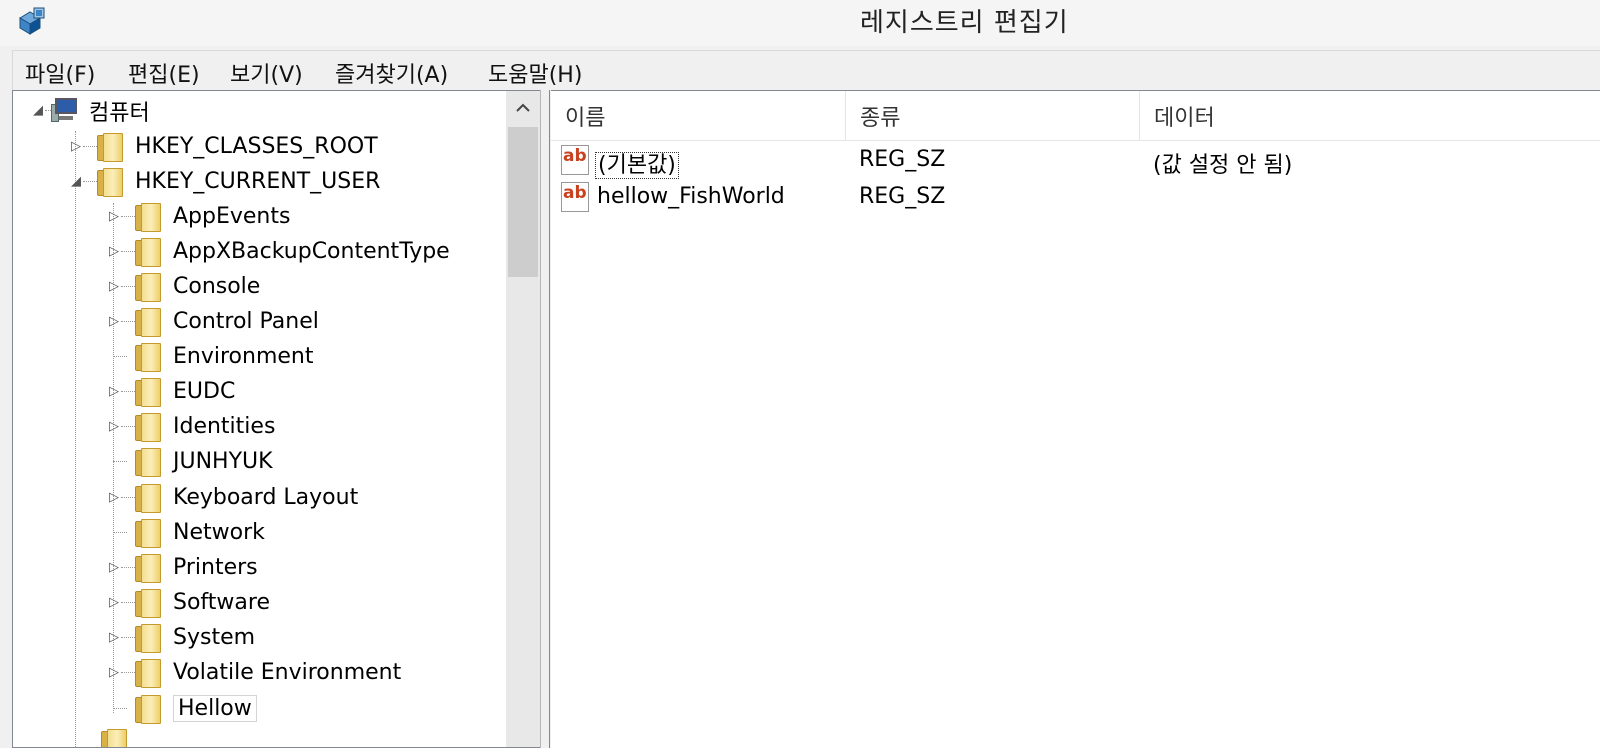 This screenshot has width=1600, height=748. Describe the element at coordinates (287, 672) in the screenshot. I see `tree-item-label: Volatile Environment` at that location.